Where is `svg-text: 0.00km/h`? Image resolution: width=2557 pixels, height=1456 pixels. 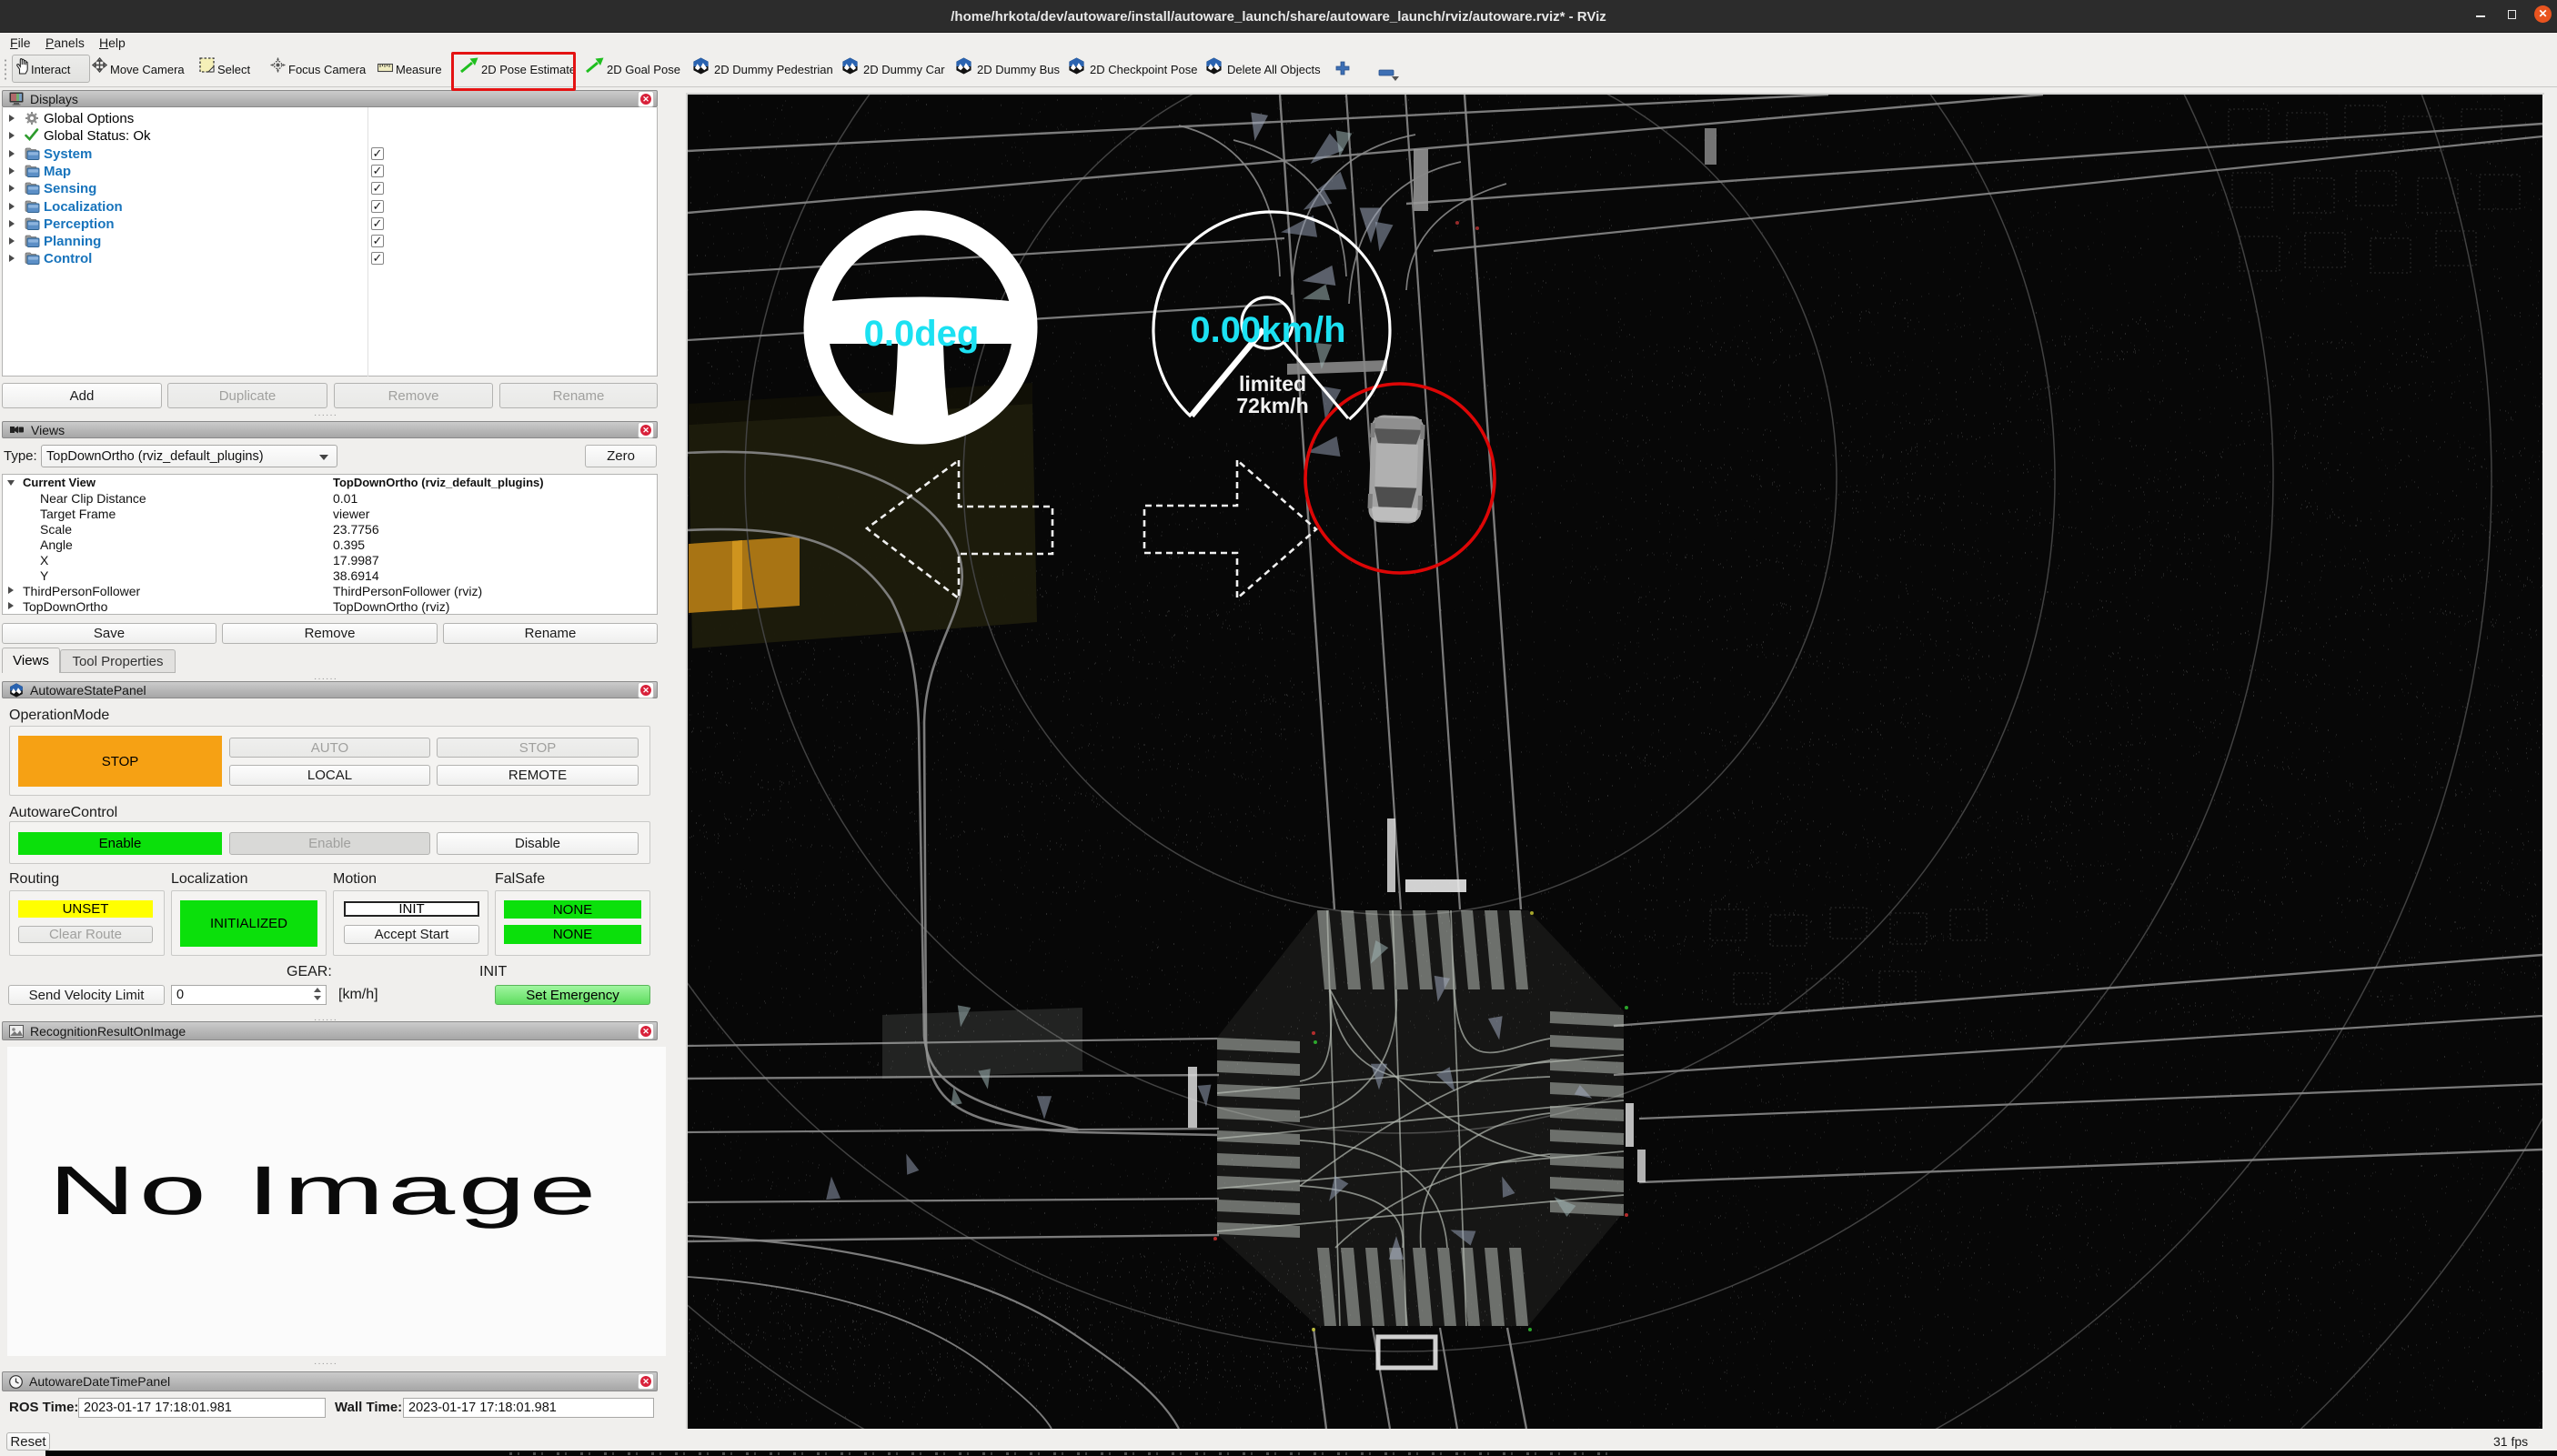 svg-text: 0.00km/h is located at coordinates (1267, 330).